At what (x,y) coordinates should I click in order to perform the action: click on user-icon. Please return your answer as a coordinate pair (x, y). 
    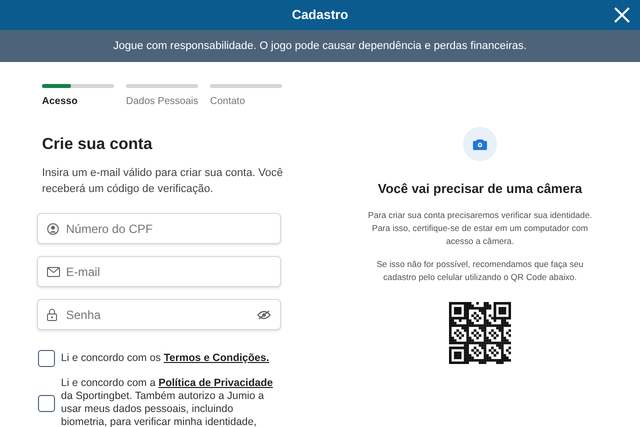
    Looking at the image, I should click on (53, 228).